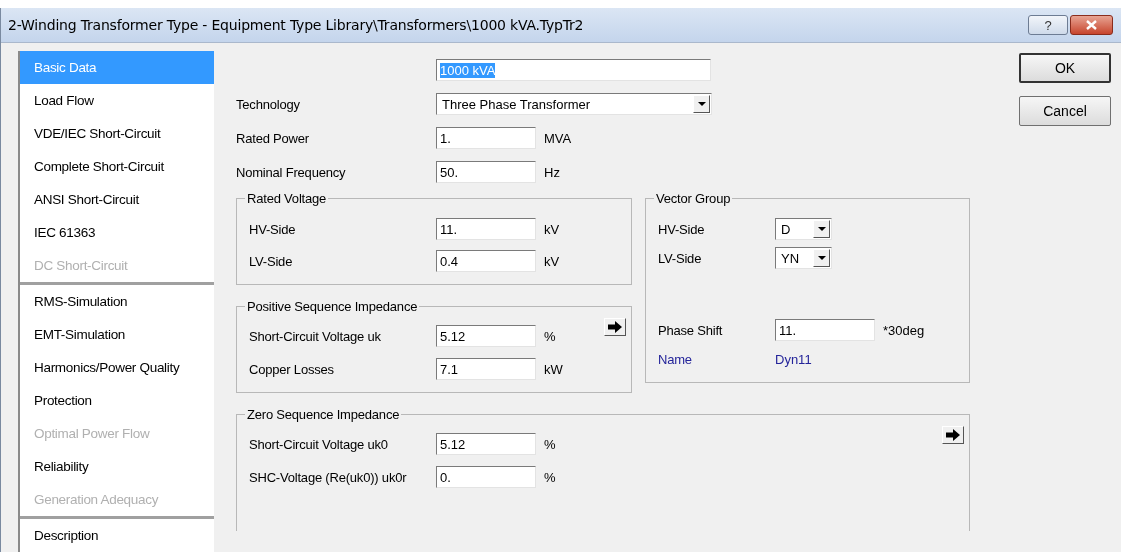 This screenshot has width=1121, height=552. What do you see at coordinates (296, 25) in the screenshot?
I see `window-title: 2-Winding Transformer Type - Equipment Type Library\Transformers\1000 kVA.TypTr2` at bounding box center [296, 25].